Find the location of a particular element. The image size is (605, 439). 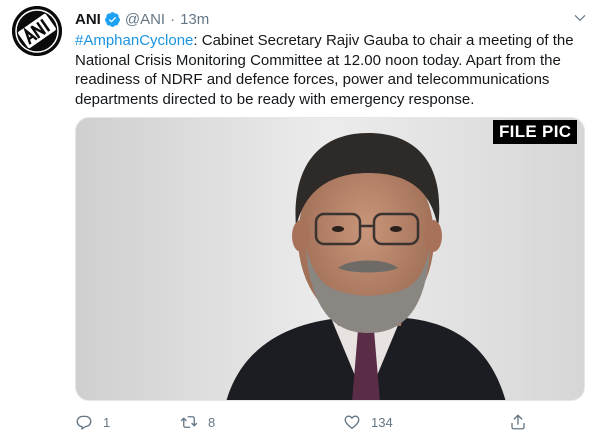

author-name: ANI is located at coordinates (88, 19).